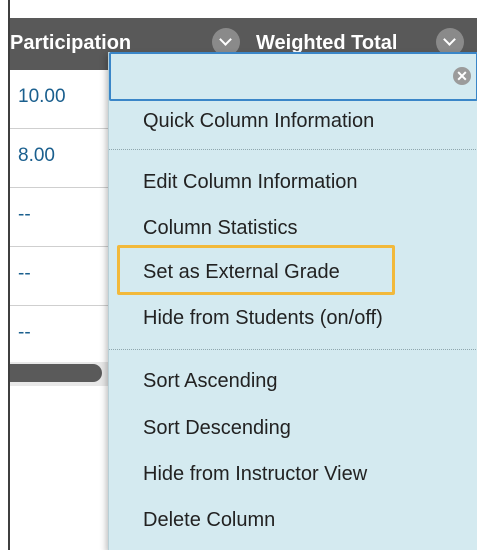 The height and width of the screenshot is (550, 477). What do you see at coordinates (36, 156) in the screenshot?
I see `grade-cell: 8.00` at bounding box center [36, 156].